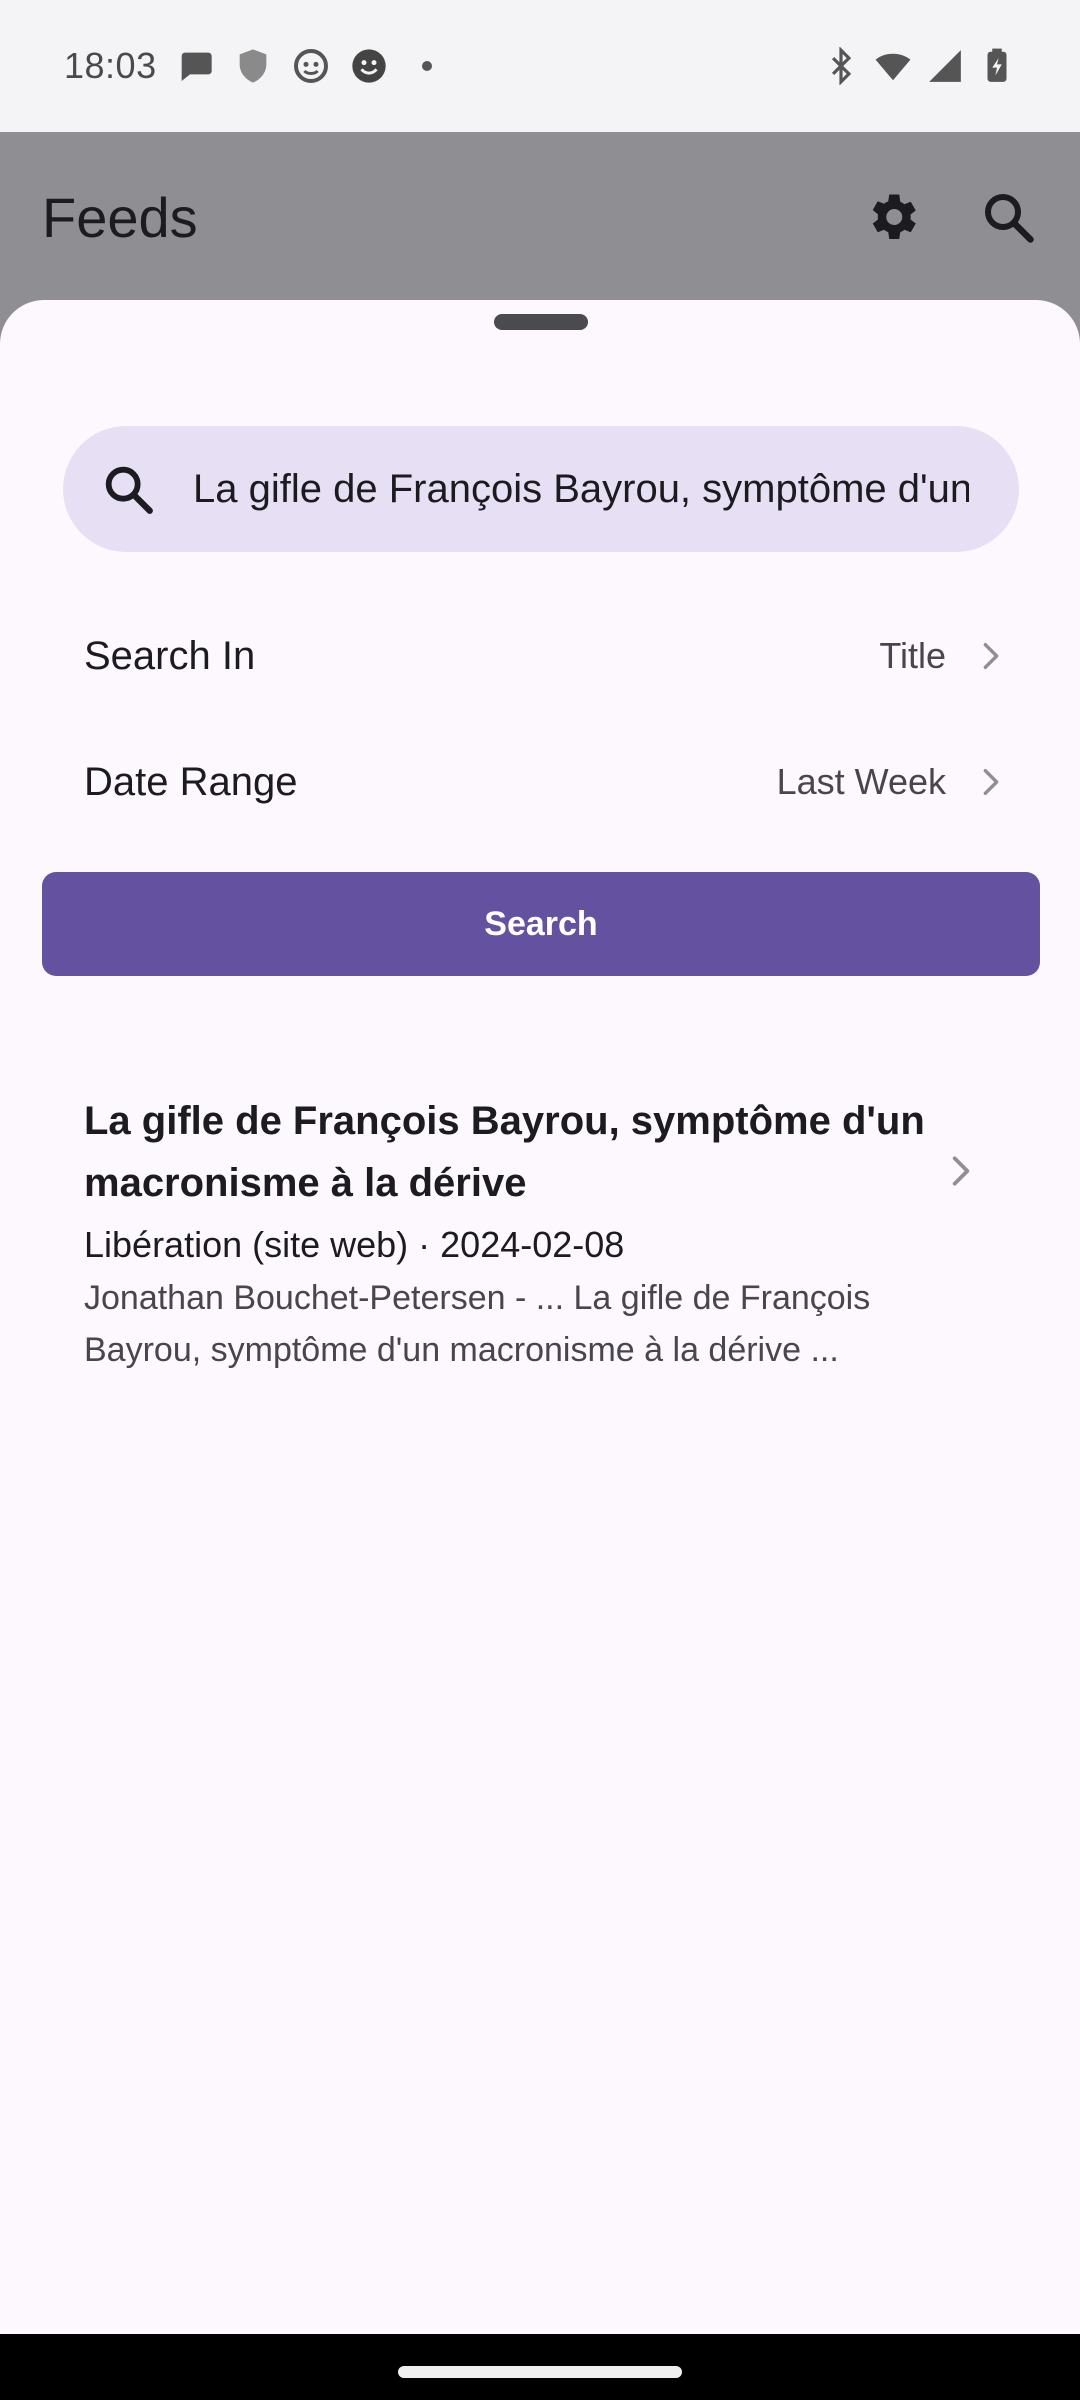 This screenshot has width=1080, height=2400. Describe the element at coordinates (368, 66) in the screenshot. I see `smiley-app-icon` at that location.